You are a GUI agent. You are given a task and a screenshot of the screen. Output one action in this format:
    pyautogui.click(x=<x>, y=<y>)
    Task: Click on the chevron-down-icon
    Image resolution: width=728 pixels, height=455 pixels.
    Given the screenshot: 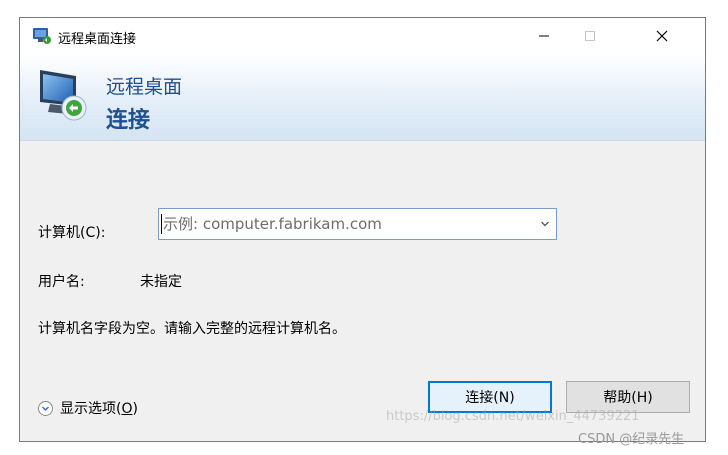 What is the action you would take?
    pyautogui.click(x=545, y=224)
    